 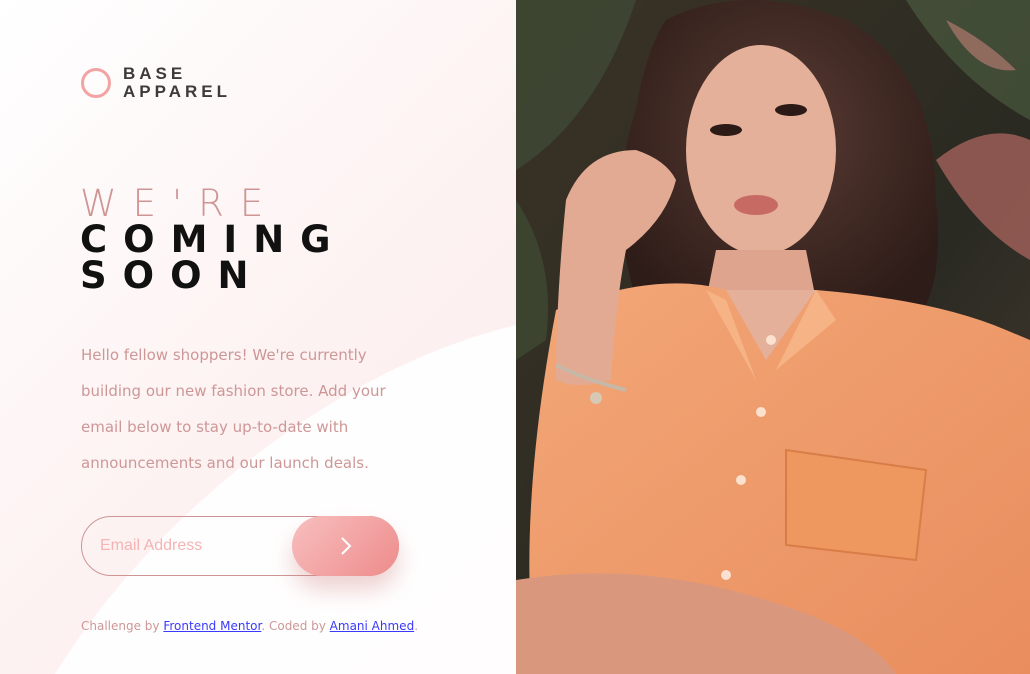 What do you see at coordinates (212, 626) in the screenshot?
I see `frontend-mentor-link: Frontend Mentor` at bounding box center [212, 626].